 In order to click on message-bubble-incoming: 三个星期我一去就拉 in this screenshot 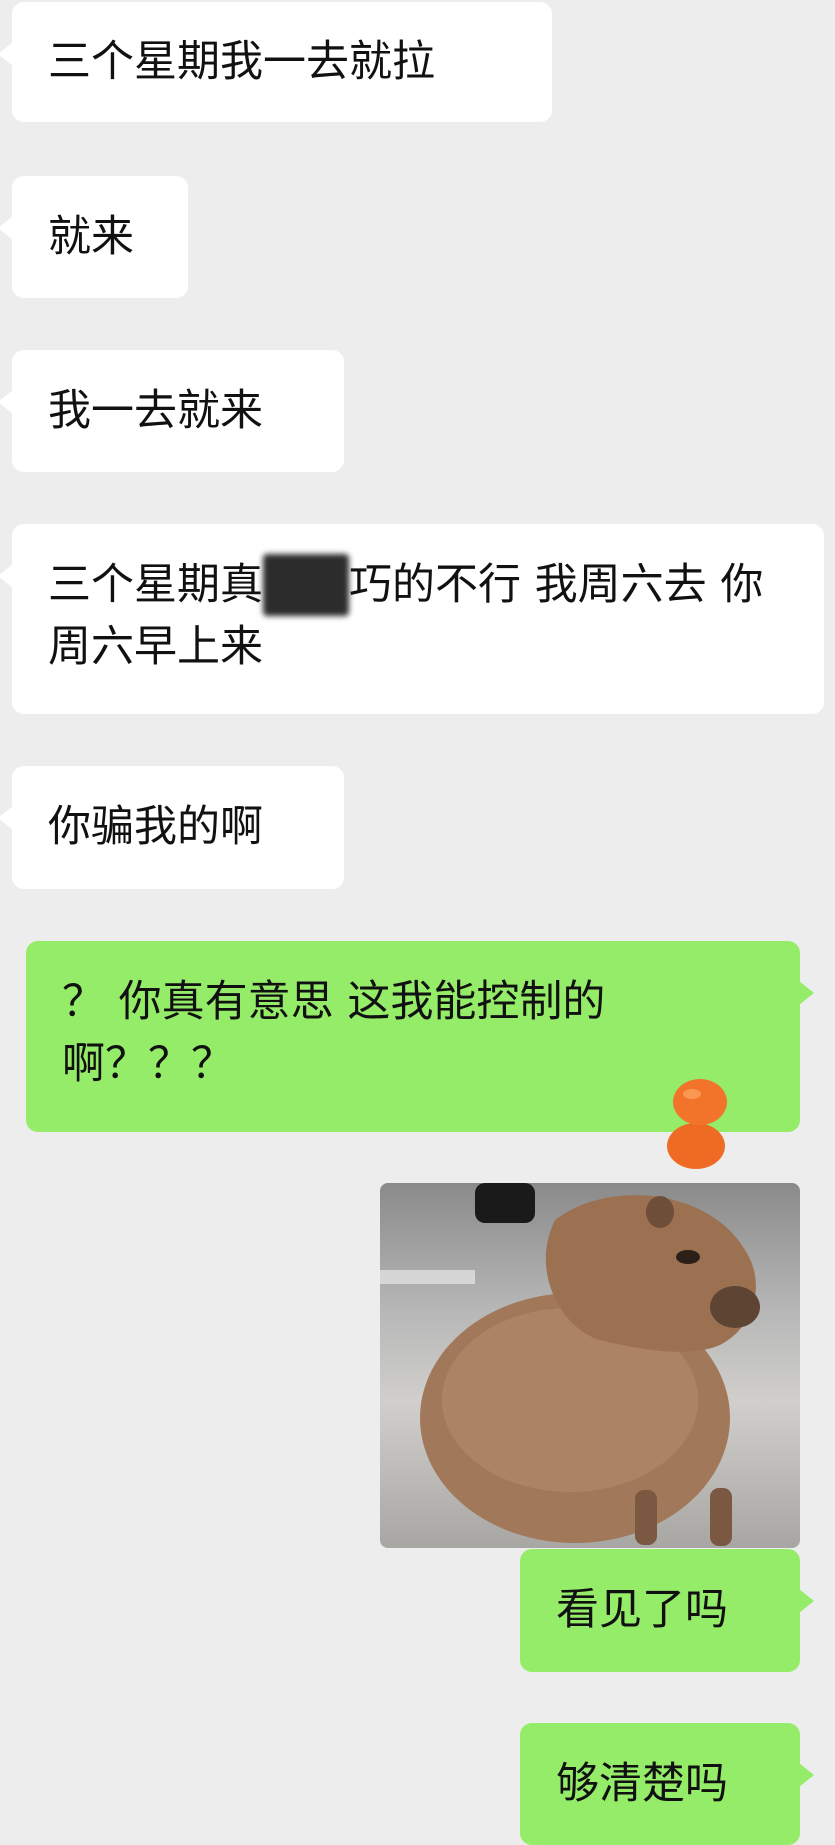, I will do `click(276, 62)`.